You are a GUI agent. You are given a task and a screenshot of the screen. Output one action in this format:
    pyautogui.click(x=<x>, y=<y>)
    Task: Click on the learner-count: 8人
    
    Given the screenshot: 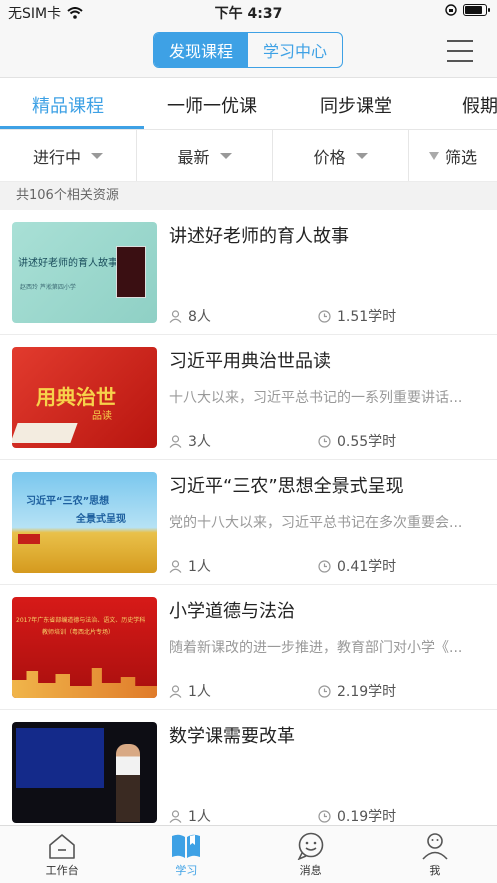 What is the action you would take?
    pyautogui.click(x=199, y=317)
    